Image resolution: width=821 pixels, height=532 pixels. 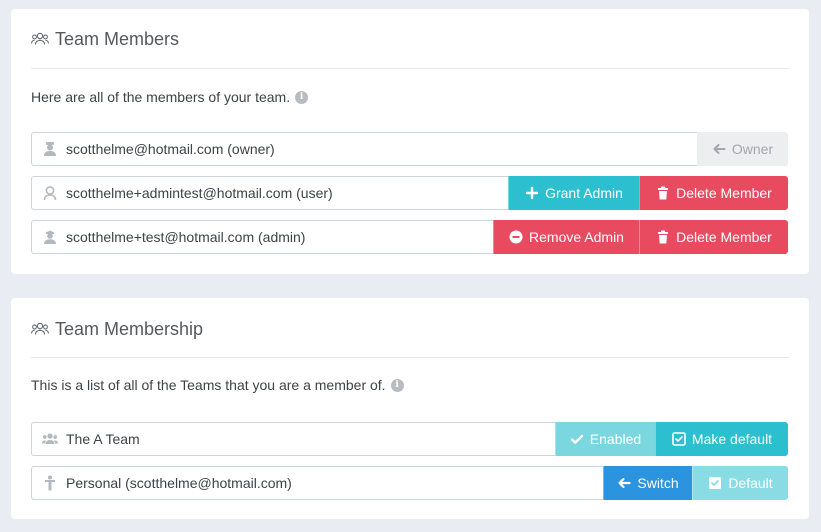 I want to click on member-email-field: scotthelme@hotmail.com (owner), so click(x=364, y=149).